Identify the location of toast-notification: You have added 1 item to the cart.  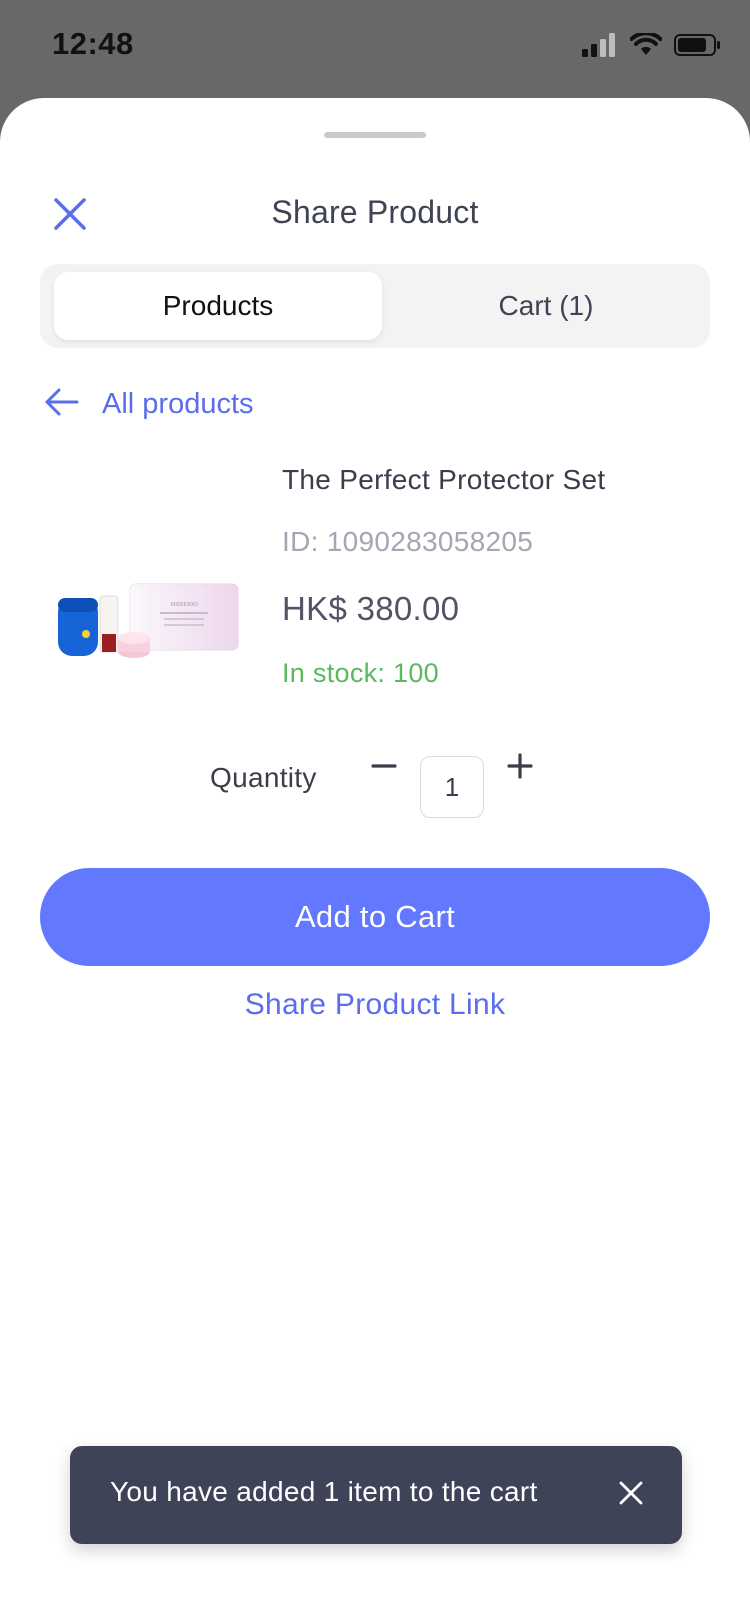
(376, 1495).